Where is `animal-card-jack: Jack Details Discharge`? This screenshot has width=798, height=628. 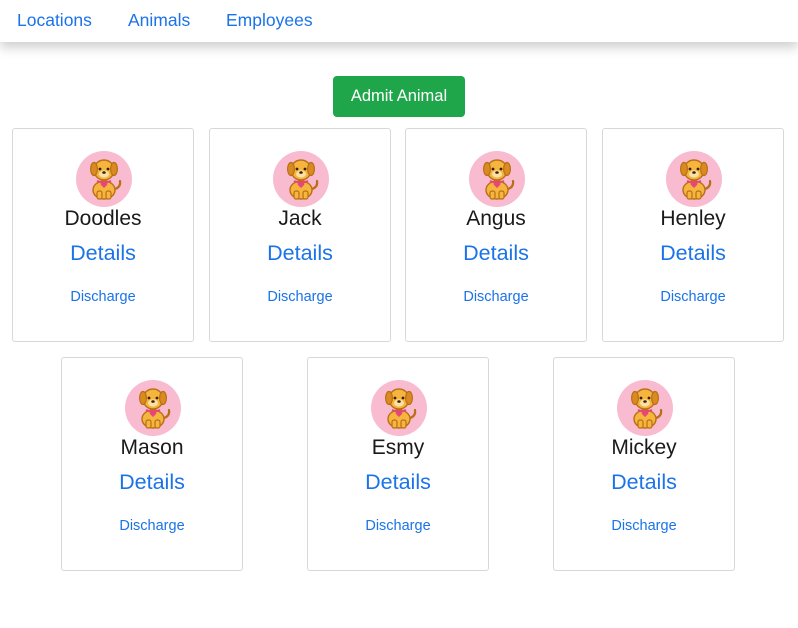
animal-card-jack: Jack Details Discharge is located at coordinates (300, 235).